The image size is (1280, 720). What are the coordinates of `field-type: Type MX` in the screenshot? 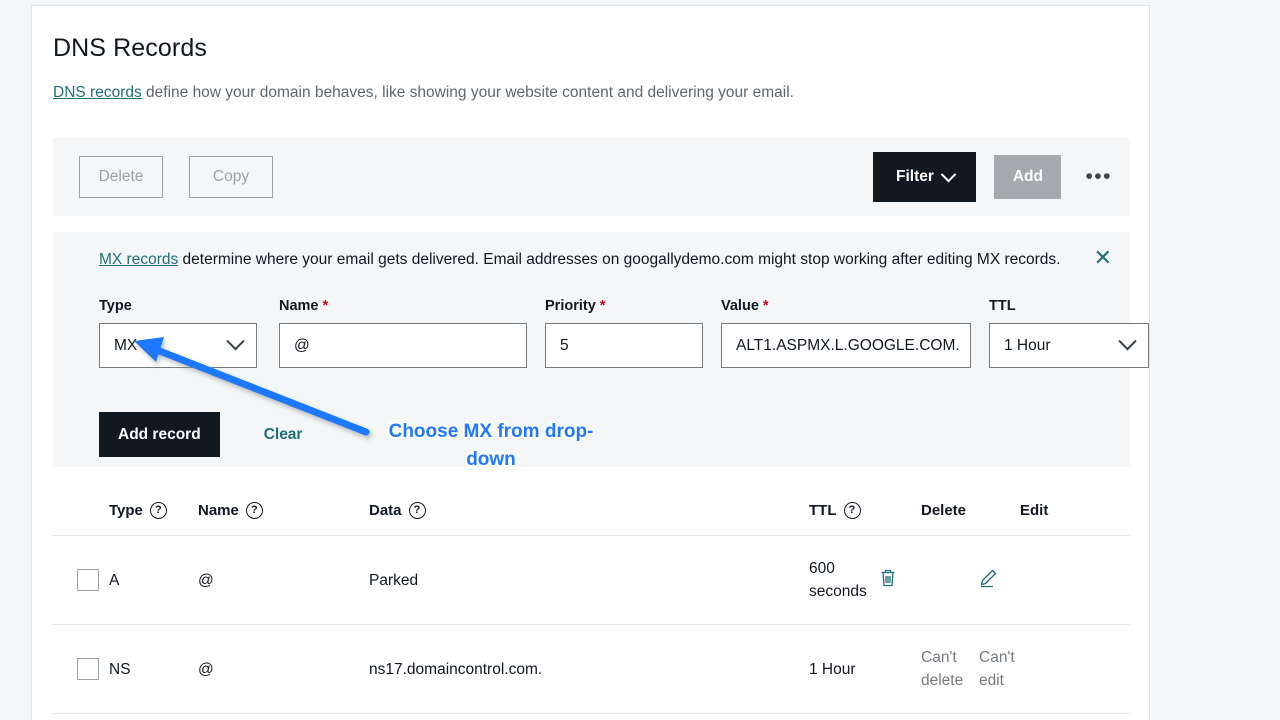 It's located at (178, 333).